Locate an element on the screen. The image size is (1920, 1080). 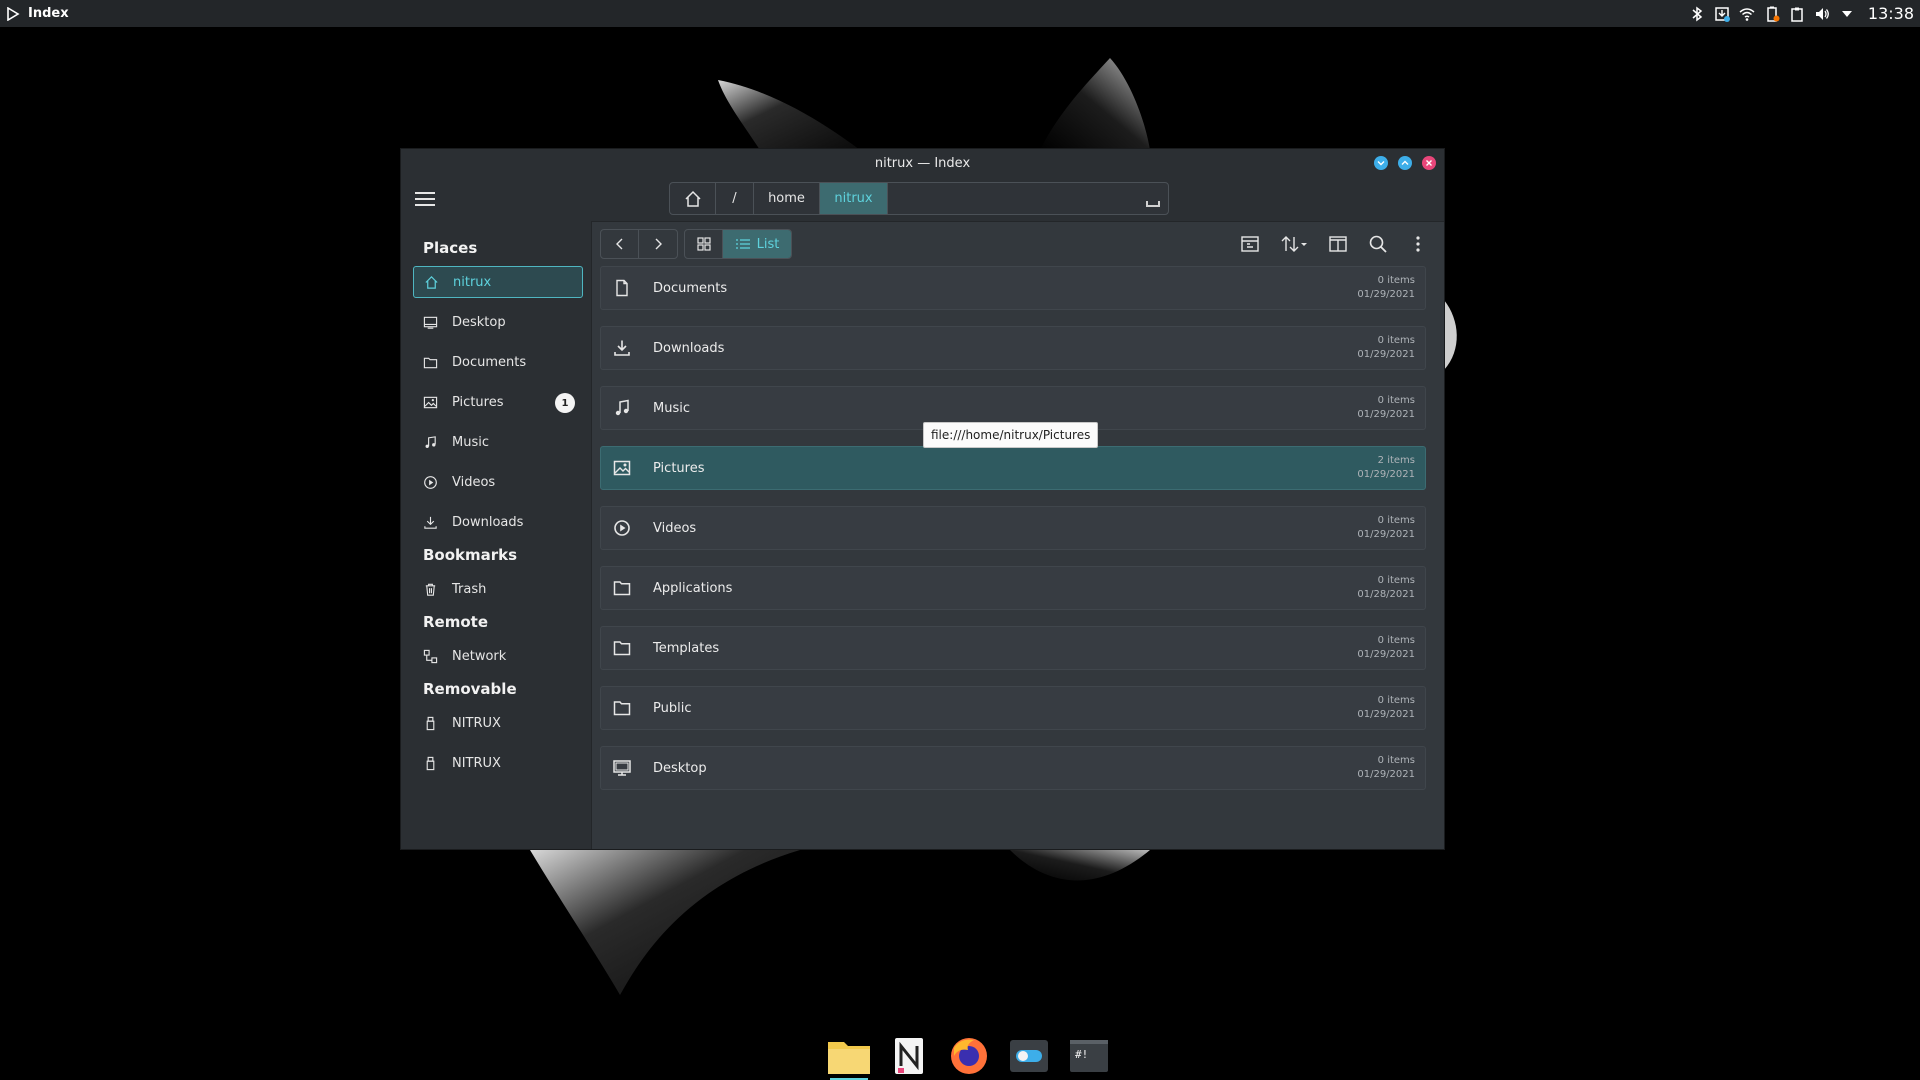
chevron-down-icon is located at coordinates (1381, 163).